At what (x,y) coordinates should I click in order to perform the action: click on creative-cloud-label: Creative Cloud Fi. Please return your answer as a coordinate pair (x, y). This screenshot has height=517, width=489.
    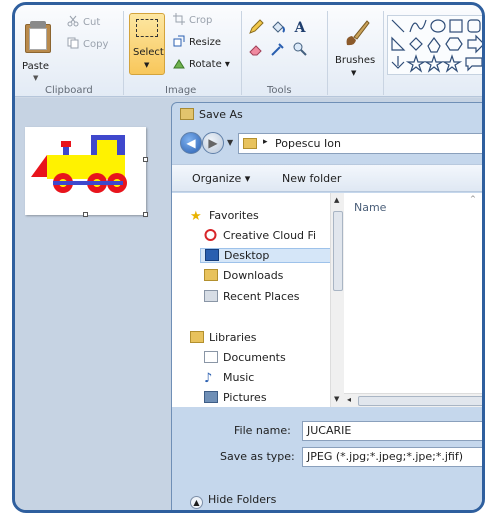
    Looking at the image, I should click on (270, 235).